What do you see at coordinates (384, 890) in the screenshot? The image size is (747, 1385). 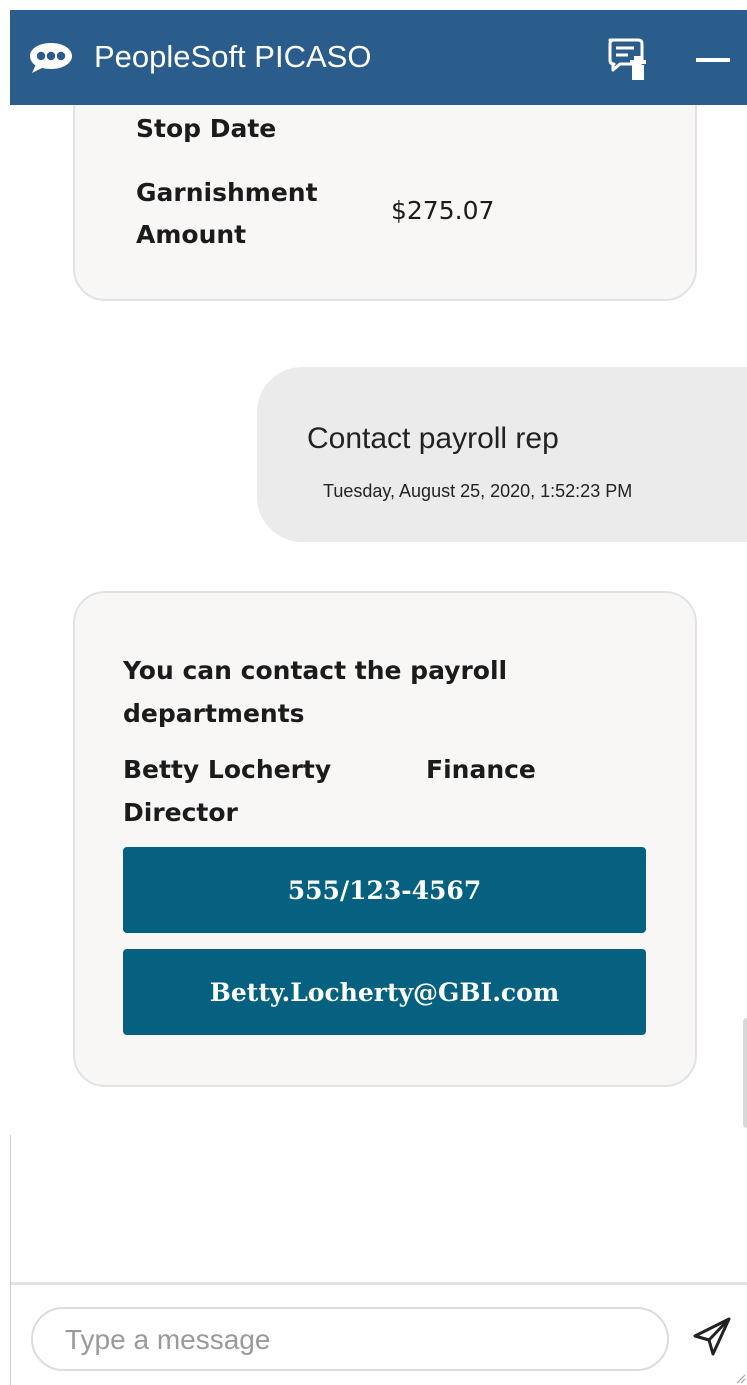 I see `phone-button: 555/123-4567` at bounding box center [384, 890].